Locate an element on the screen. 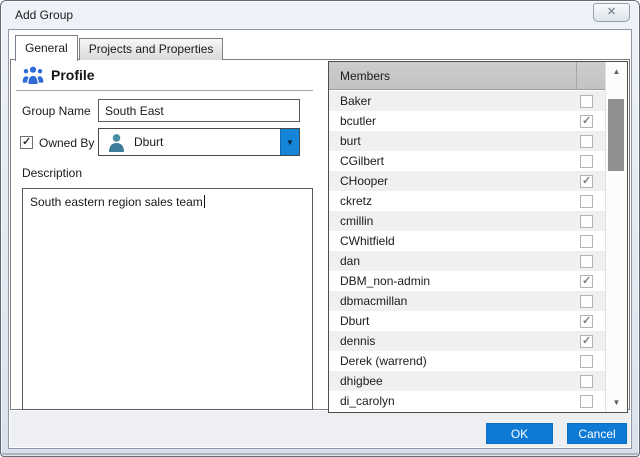 The width and height of the screenshot is (640, 457). member-row: CHooper is located at coordinates (467, 181).